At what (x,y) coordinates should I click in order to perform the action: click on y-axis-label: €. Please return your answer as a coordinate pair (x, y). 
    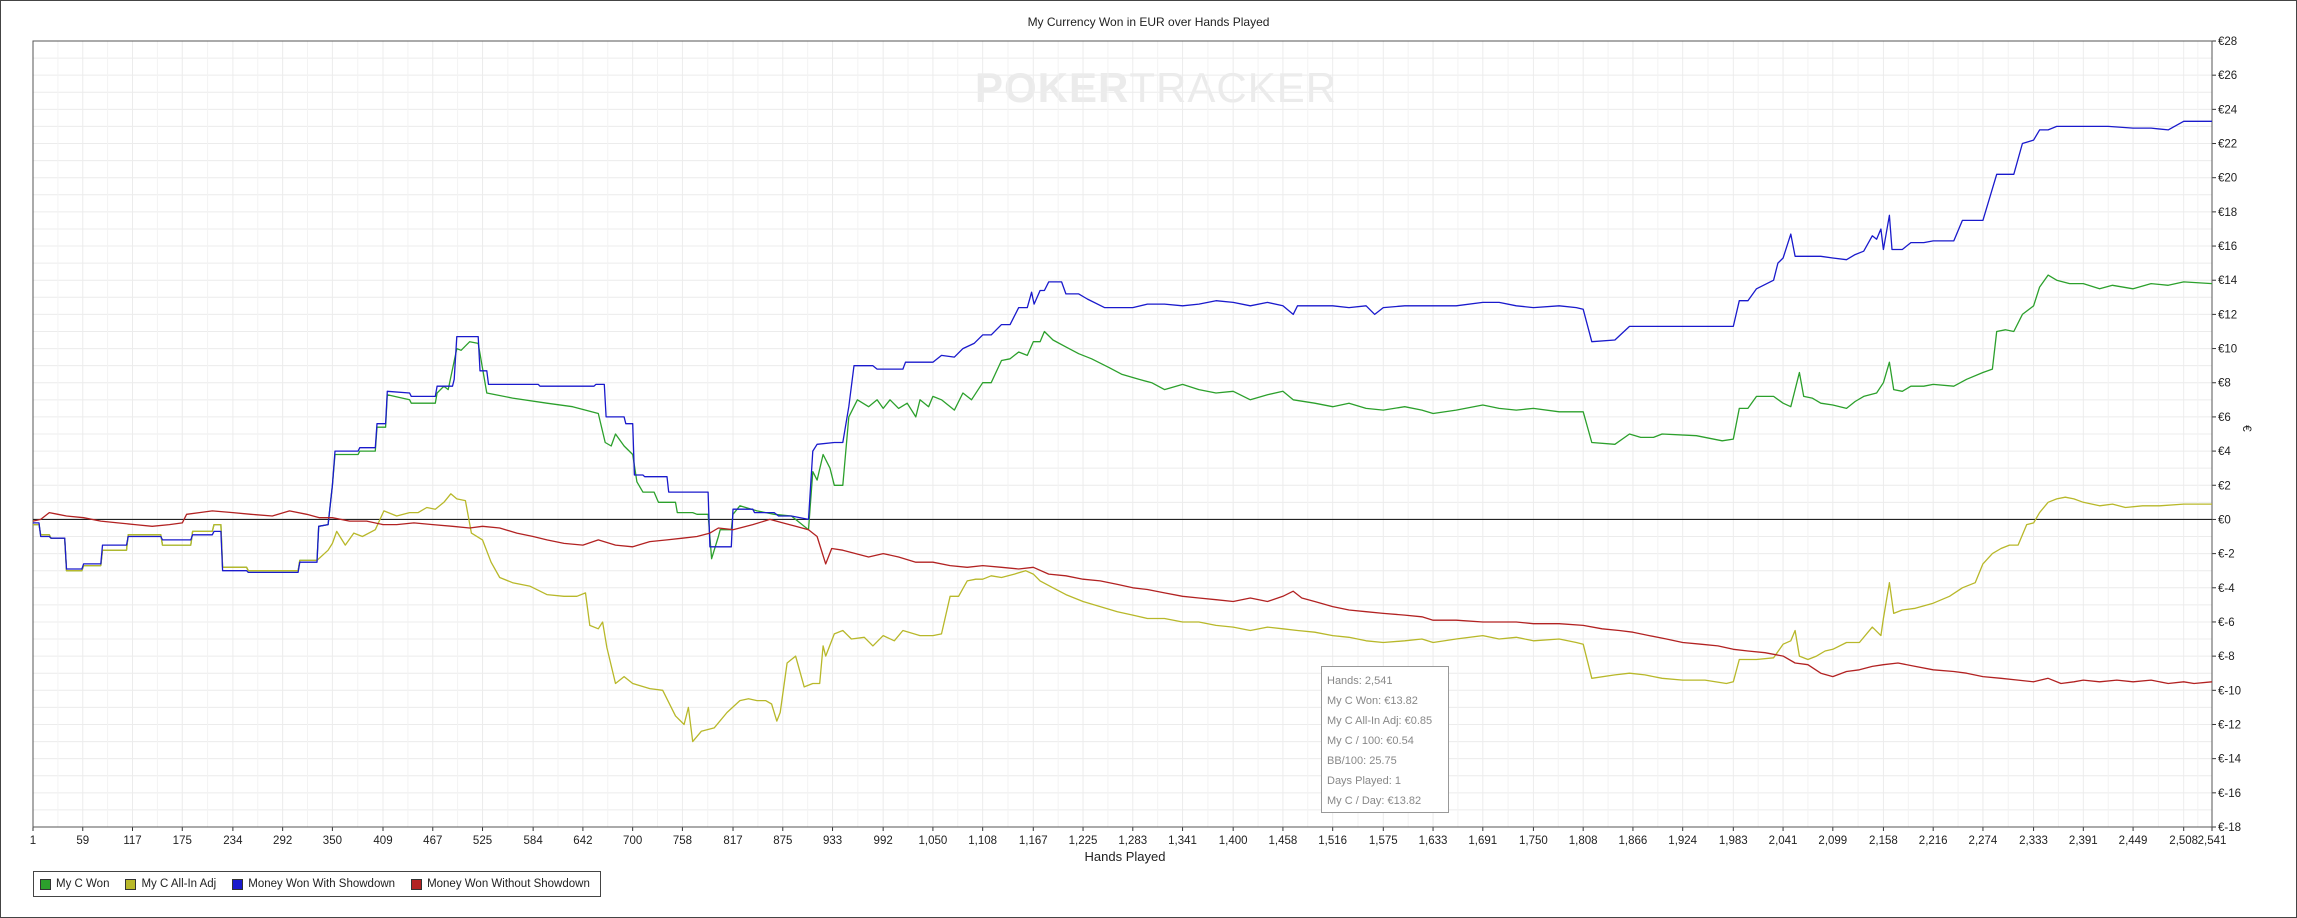
    Looking at the image, I should click on (2247, 428).